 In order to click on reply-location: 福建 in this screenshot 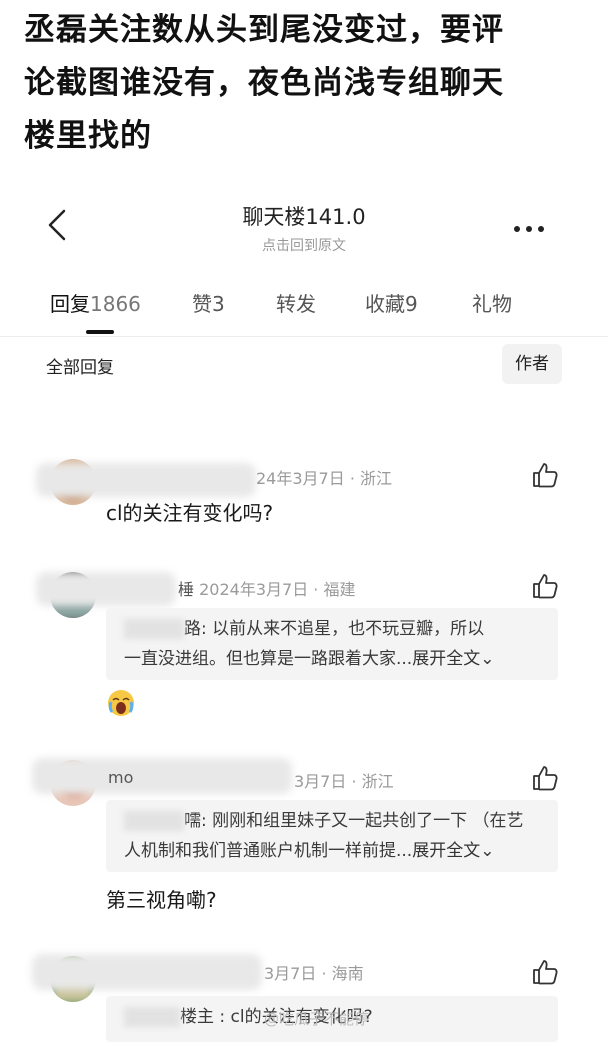, I will do `click(339, 589)`.